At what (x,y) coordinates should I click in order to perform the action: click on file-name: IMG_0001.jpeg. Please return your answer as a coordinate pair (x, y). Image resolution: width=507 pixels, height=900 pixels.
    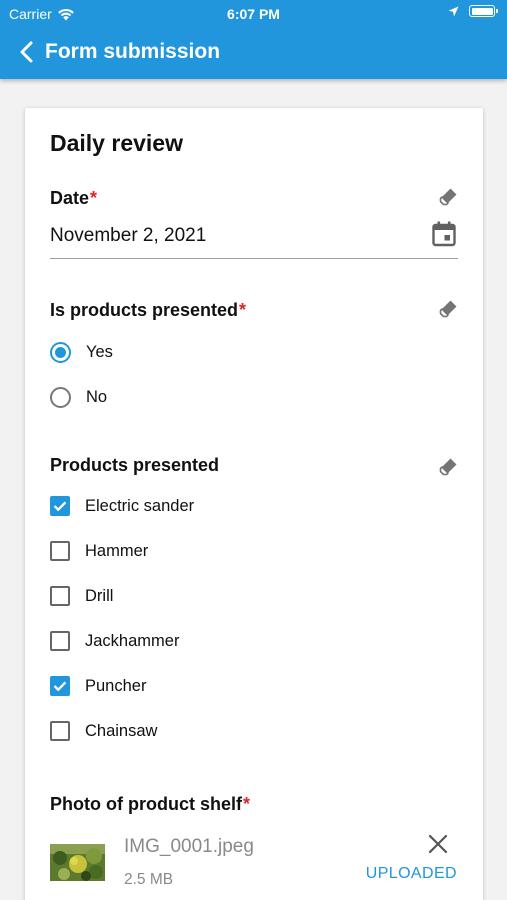
    Looking at the image, I should click on (189, 846).